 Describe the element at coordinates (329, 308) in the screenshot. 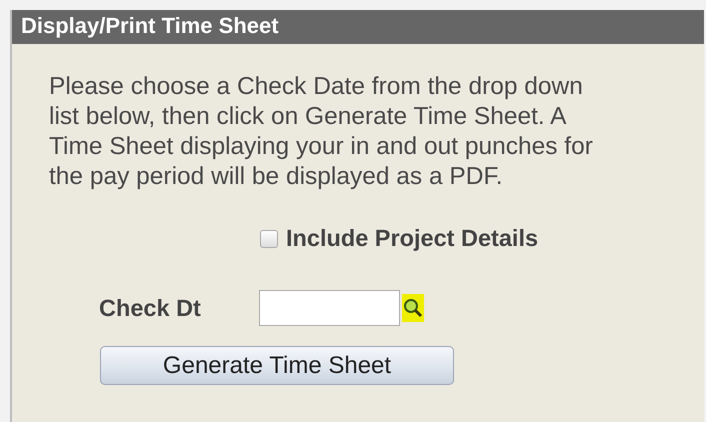

I see `date-field` at that location.